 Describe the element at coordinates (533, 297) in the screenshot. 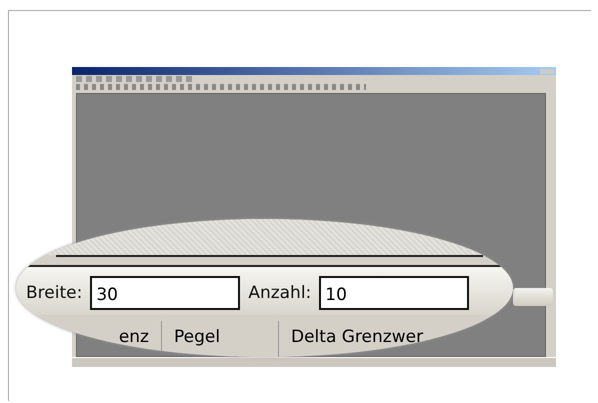

I see `small-button-drawing` at that location.